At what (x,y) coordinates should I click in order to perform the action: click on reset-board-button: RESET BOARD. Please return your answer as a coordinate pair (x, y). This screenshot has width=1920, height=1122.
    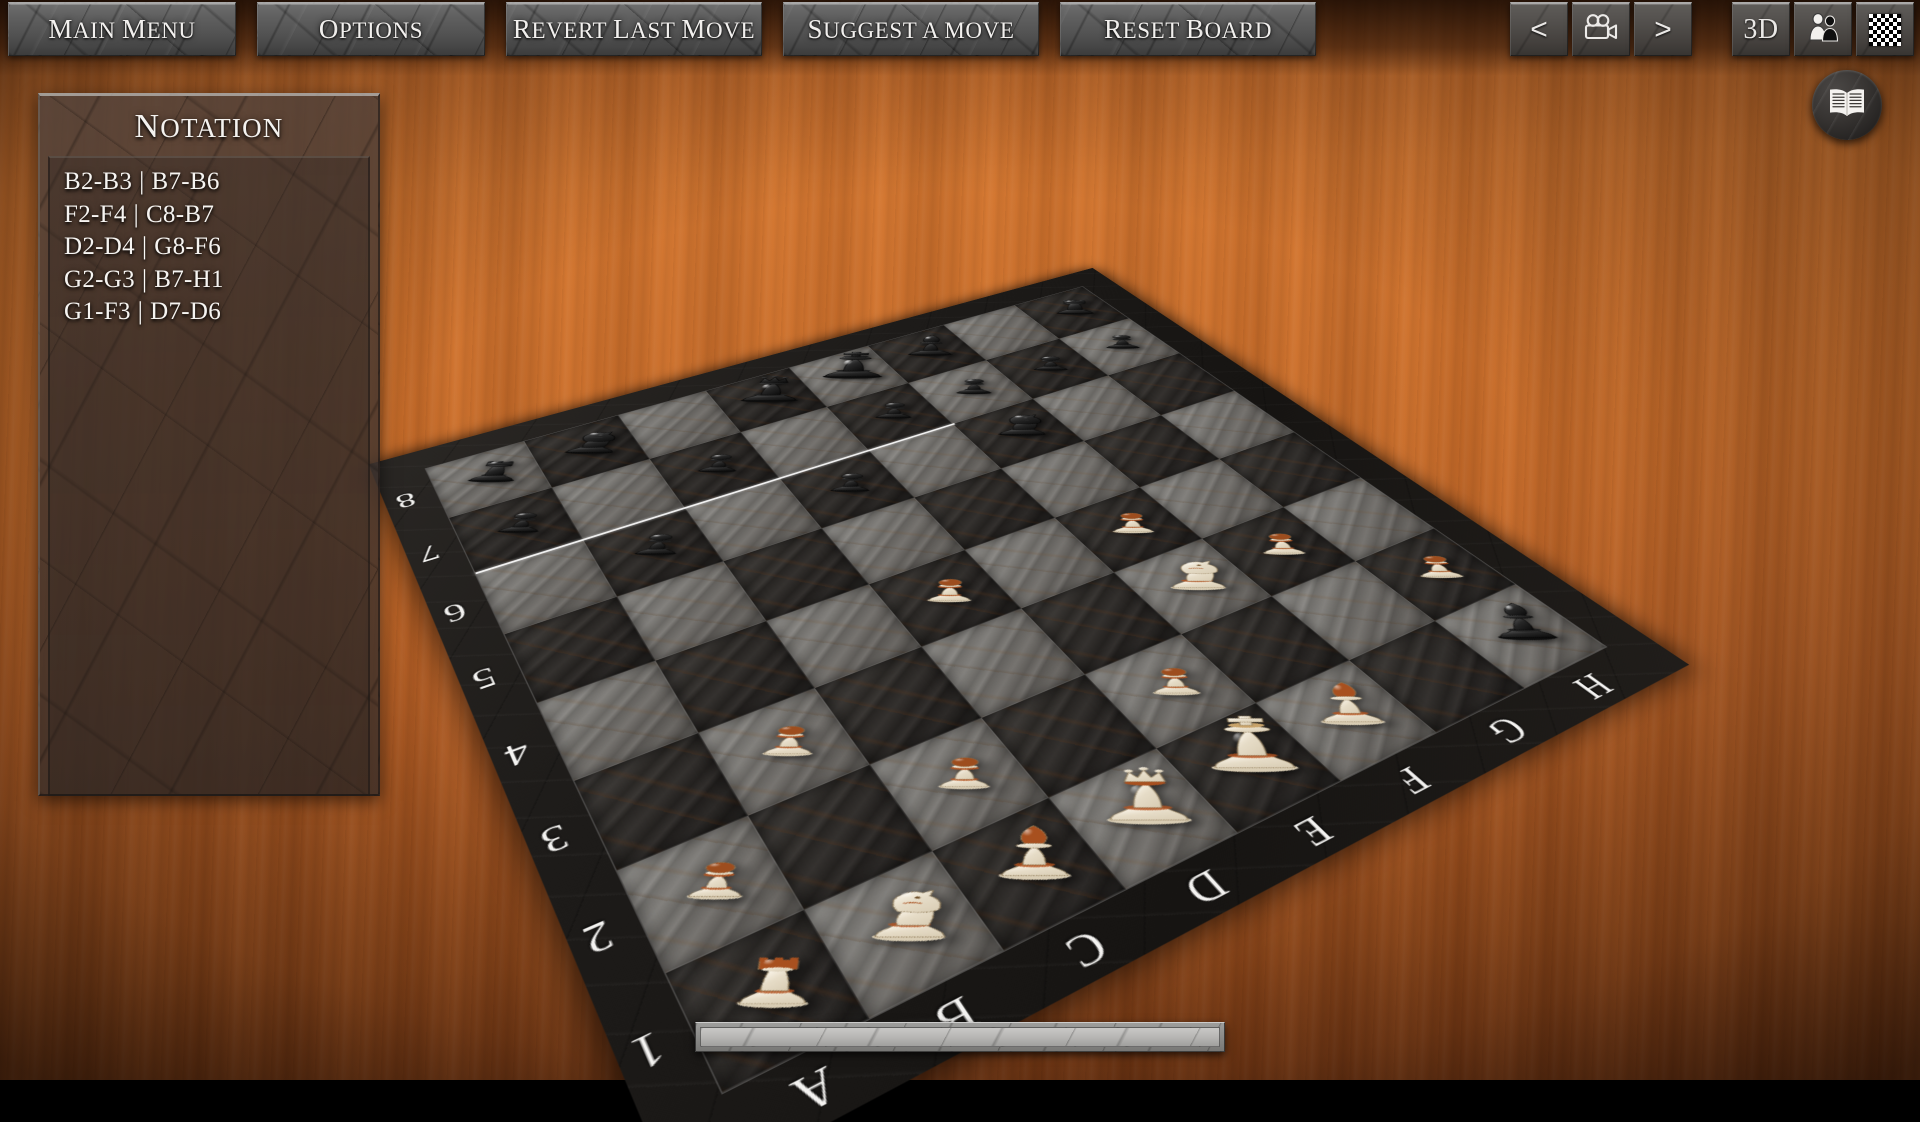
    Looking at the image, I should click on (1188, 29).